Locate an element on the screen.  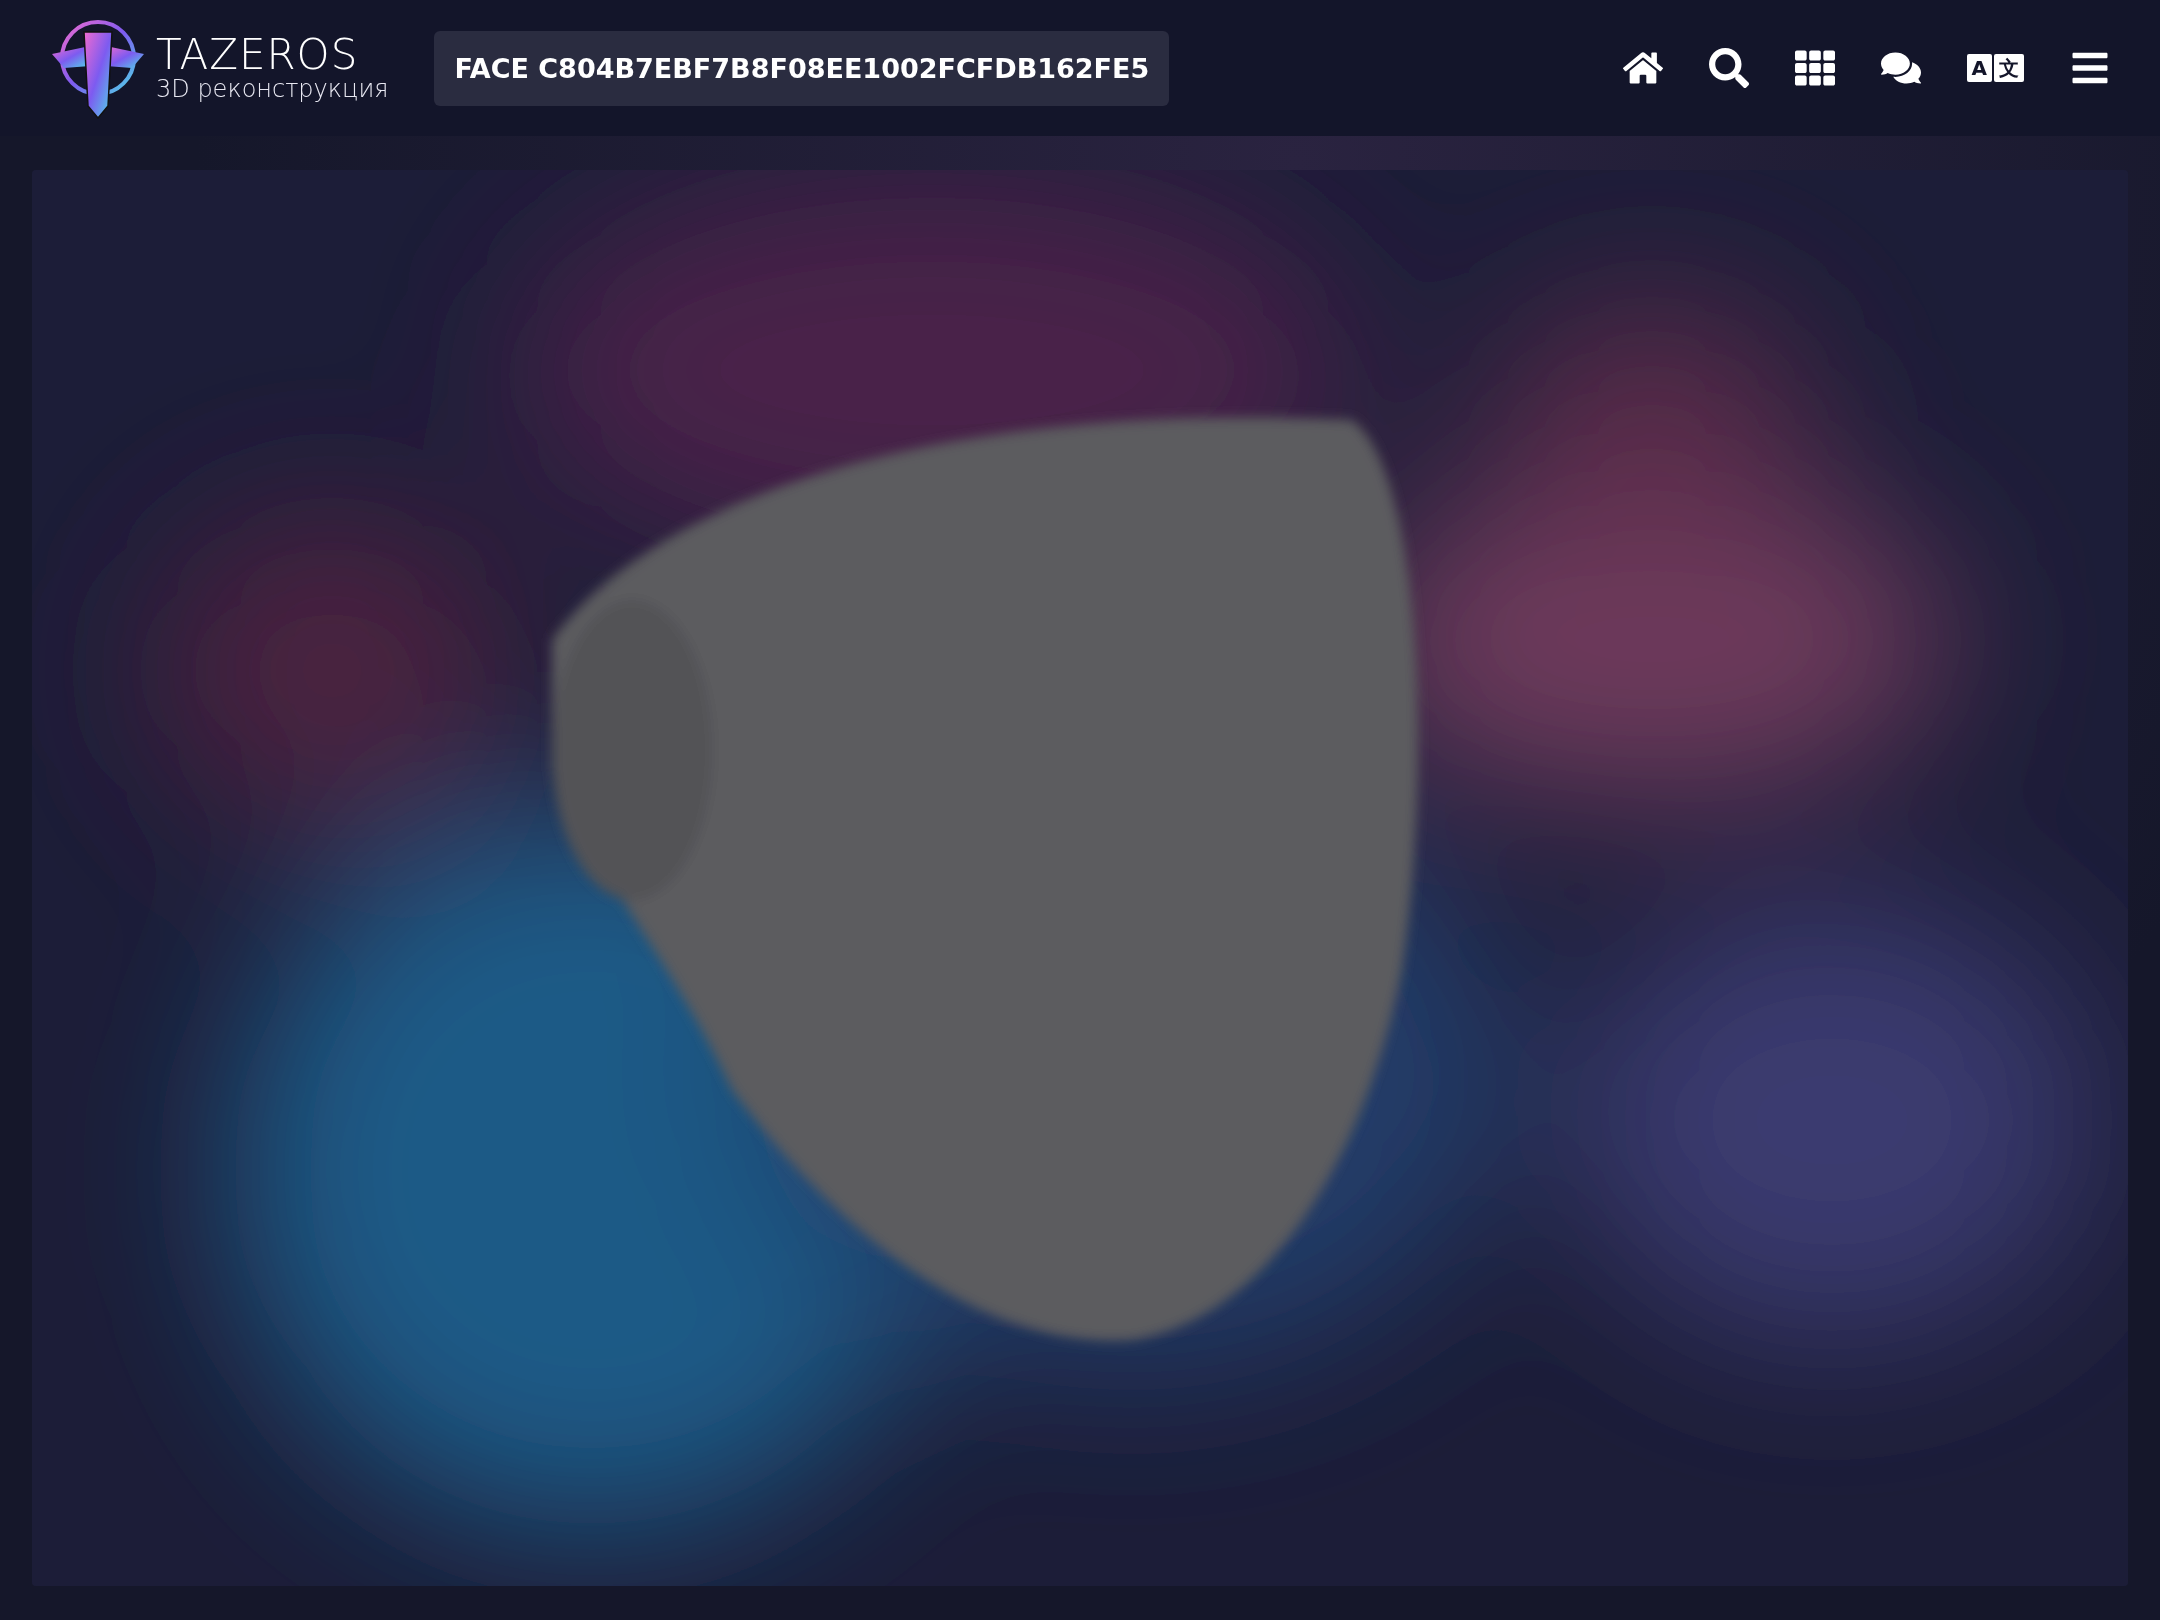
brand-name: TAZEROS is located at coordinates (258, 54).